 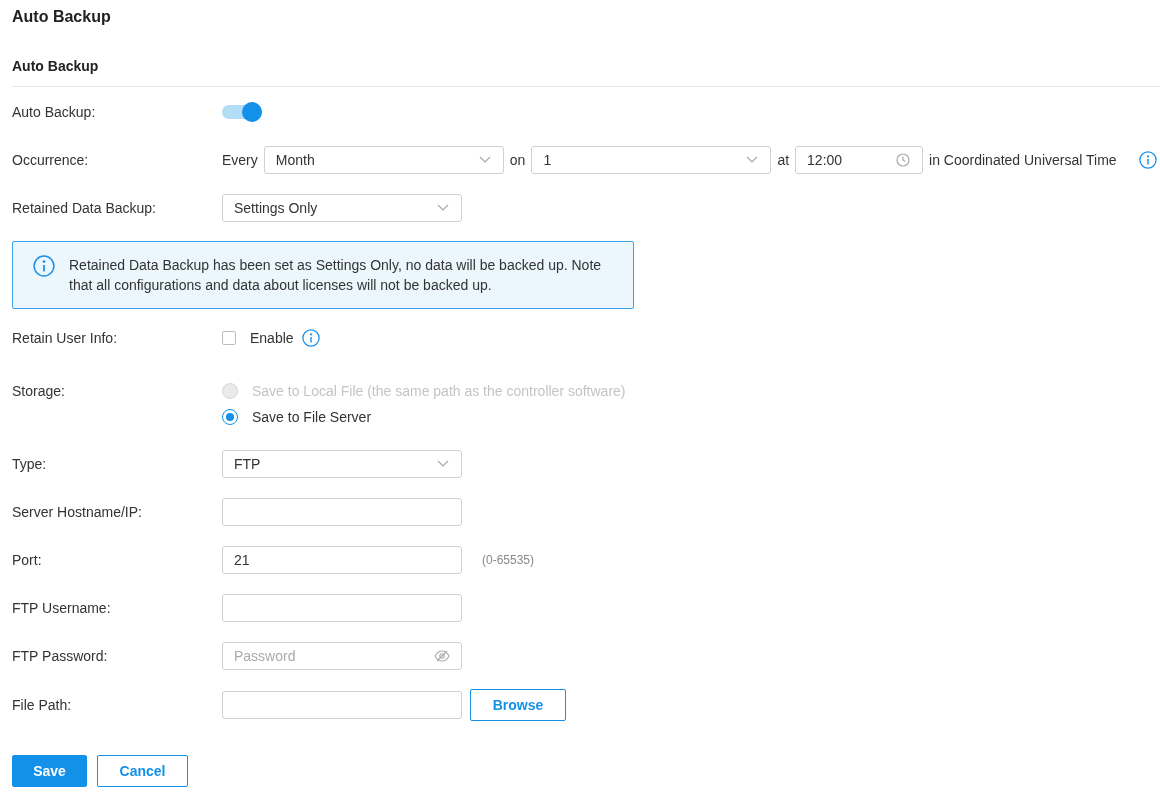 I want to click on timezone-text: in Coordinated Universal Time, so click(x=1023, y=160).